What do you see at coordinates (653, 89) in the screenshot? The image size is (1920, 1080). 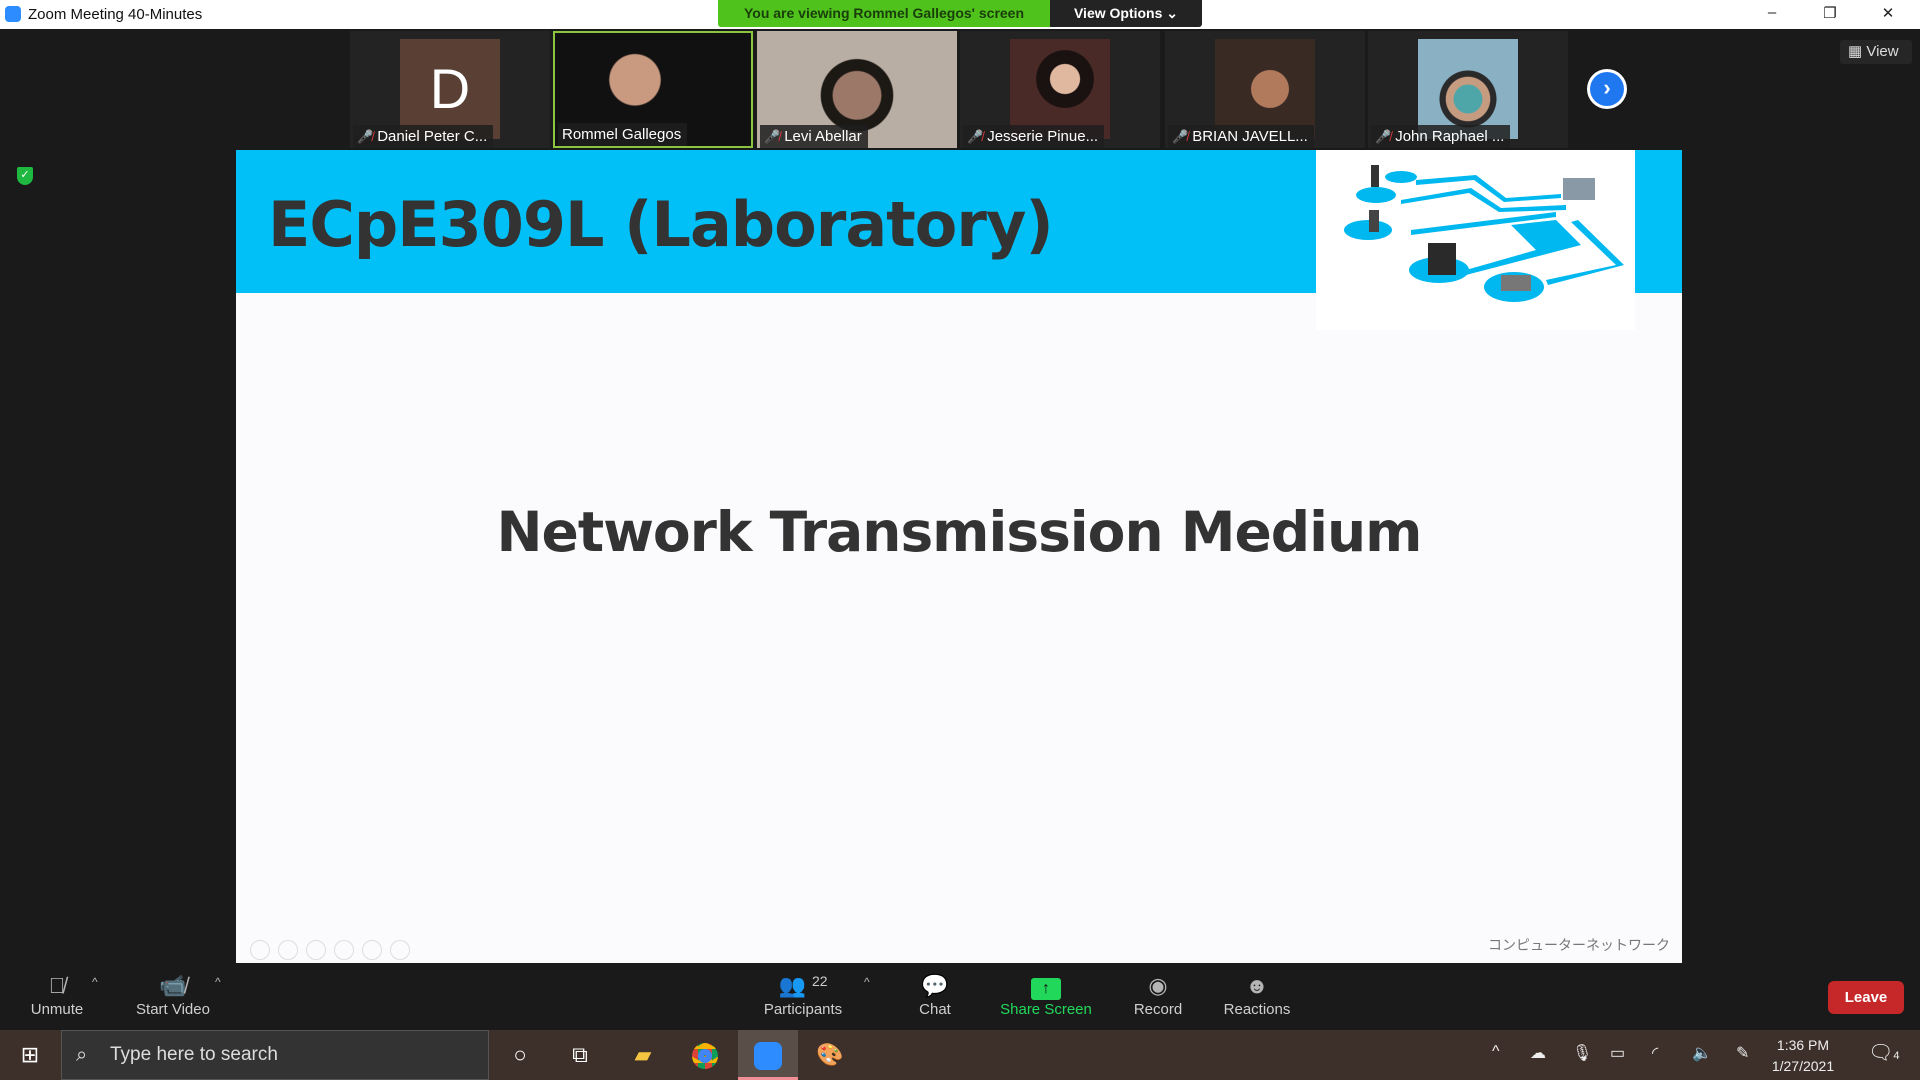 I see `participant-tile-active: Rommel Gallegos` at bounding box center [653, 89].